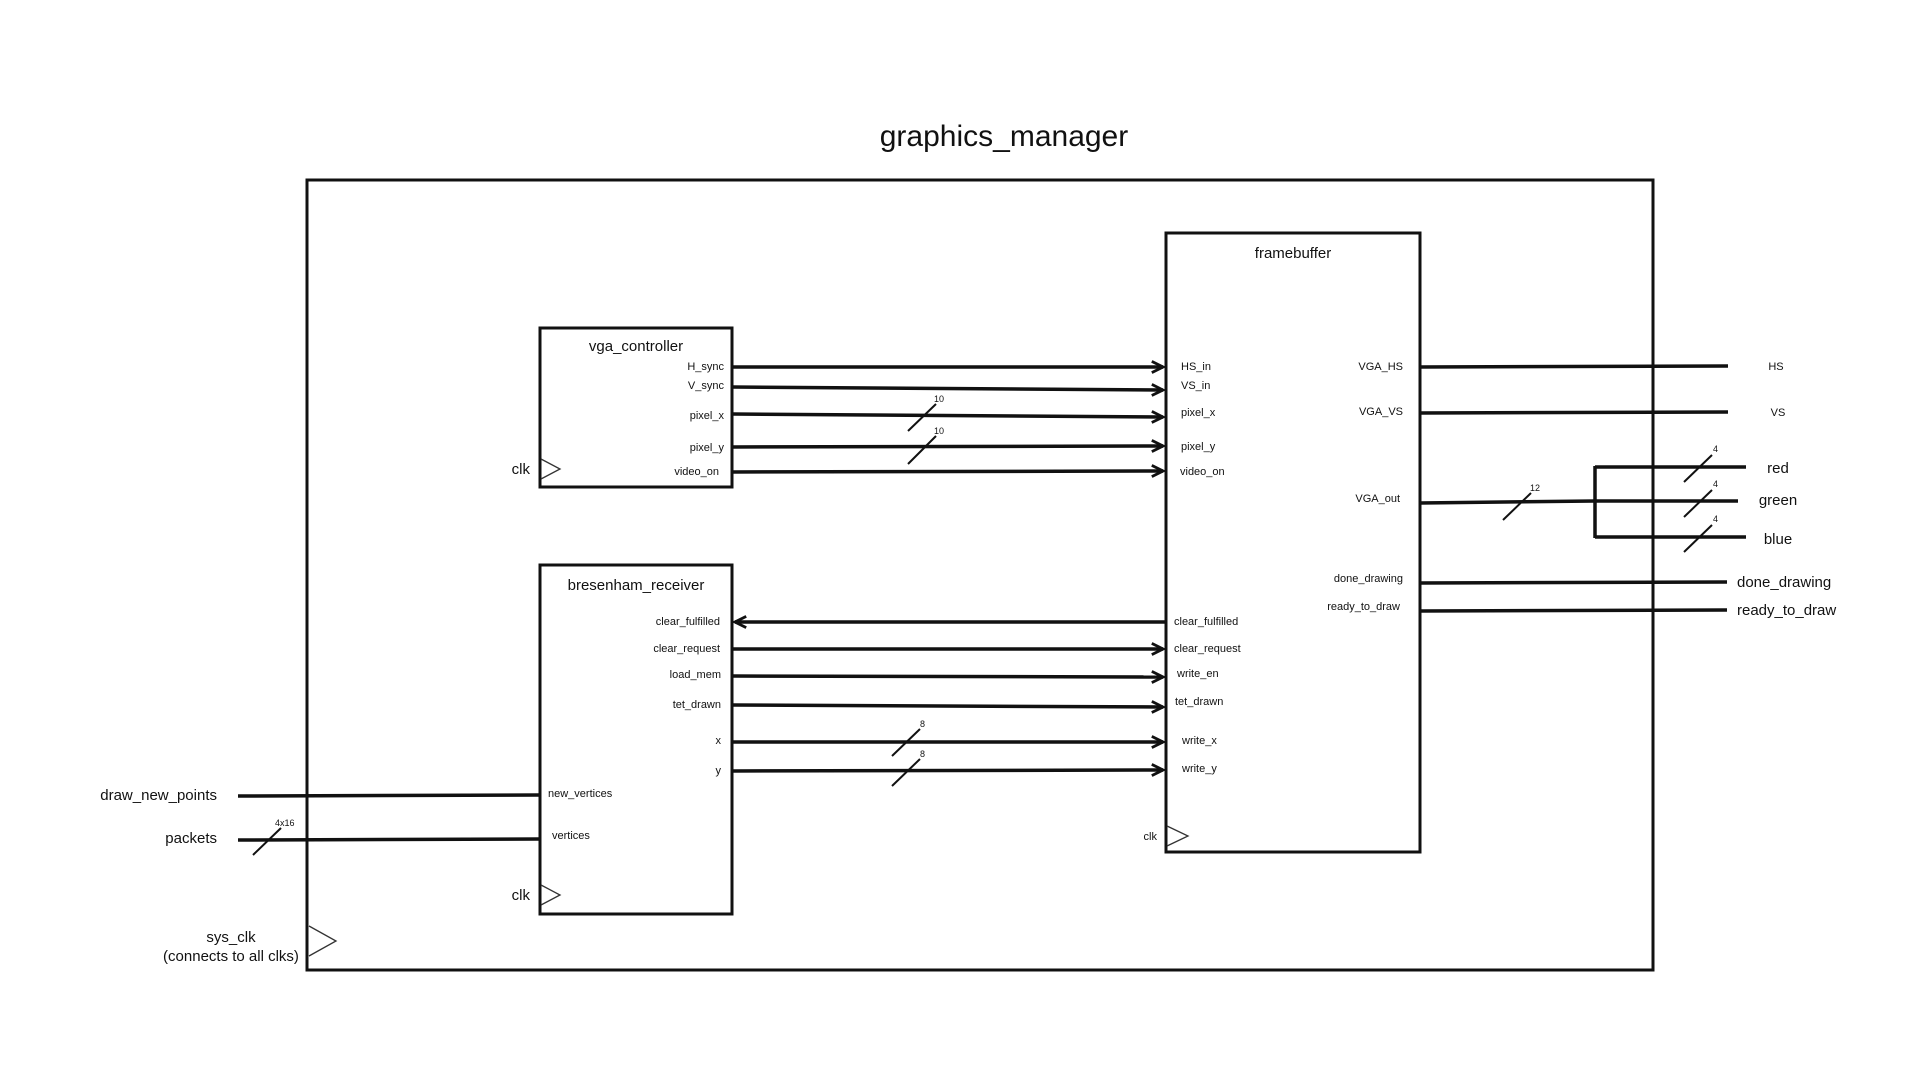  What do you see at coordinates (521, 469) in the screenshot?
I see `vga-controller-clk-label: clk` at bounding box center [521, 469].